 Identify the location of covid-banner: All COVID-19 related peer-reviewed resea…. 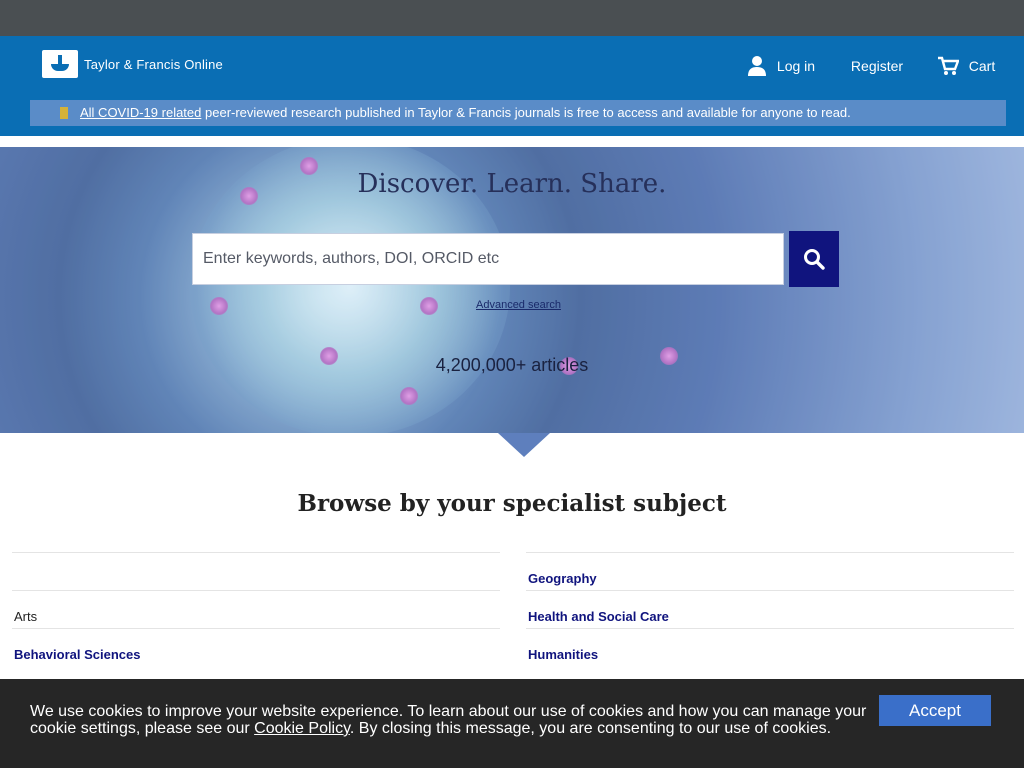
(518, 113).